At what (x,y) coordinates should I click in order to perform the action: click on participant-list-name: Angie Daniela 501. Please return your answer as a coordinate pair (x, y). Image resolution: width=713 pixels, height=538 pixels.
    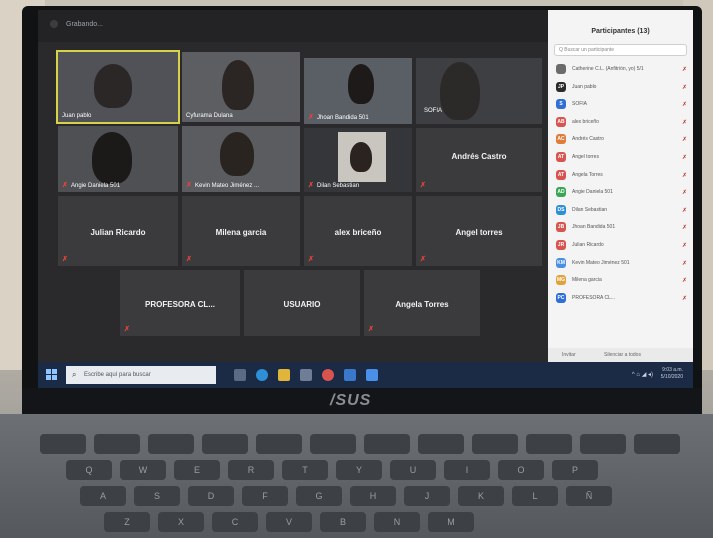
    Looking at the image, I should click on (592, 192).